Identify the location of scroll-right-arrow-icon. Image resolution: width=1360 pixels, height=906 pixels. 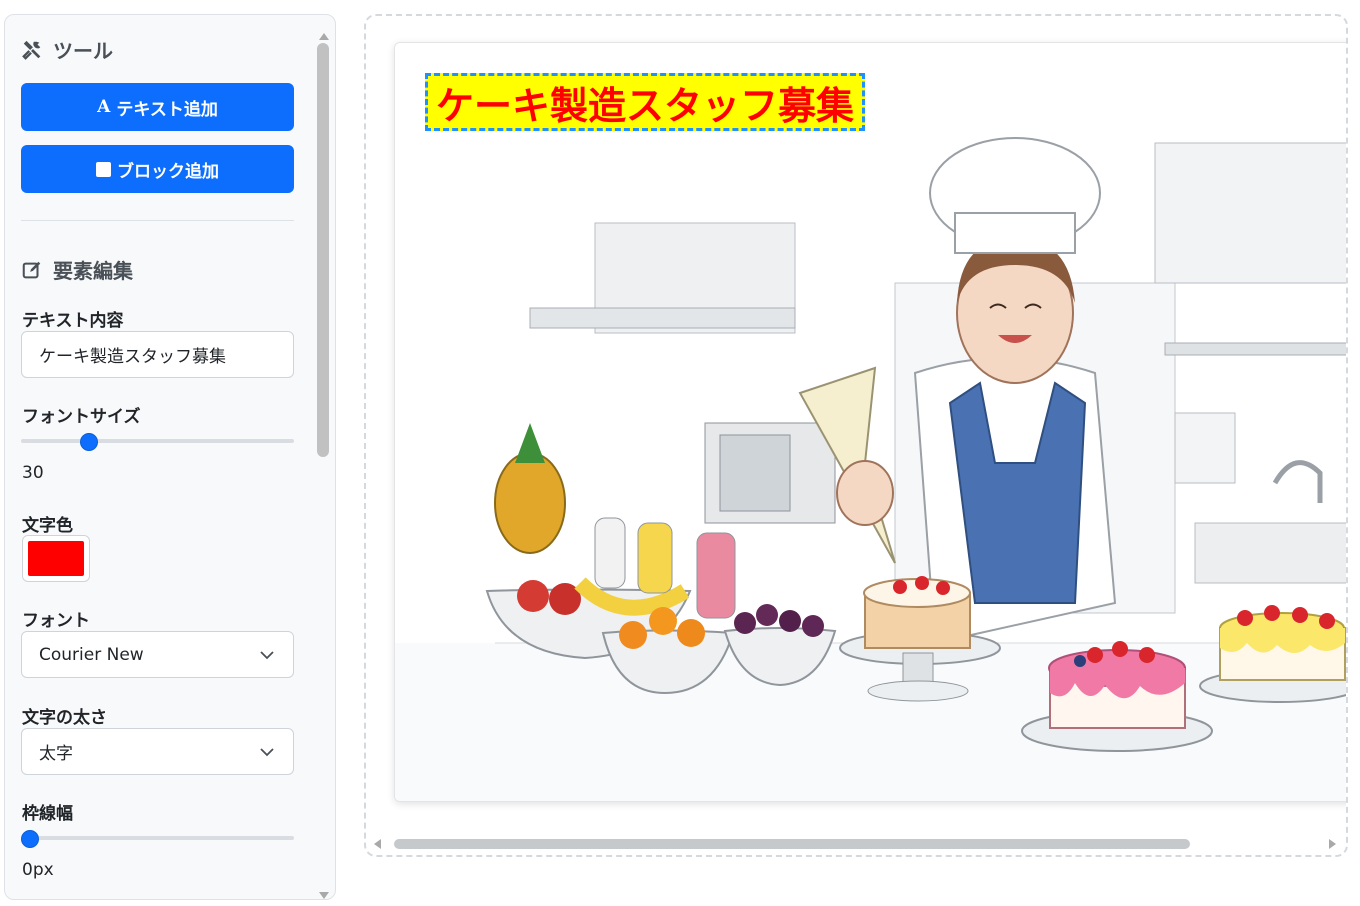
(1332, 844).